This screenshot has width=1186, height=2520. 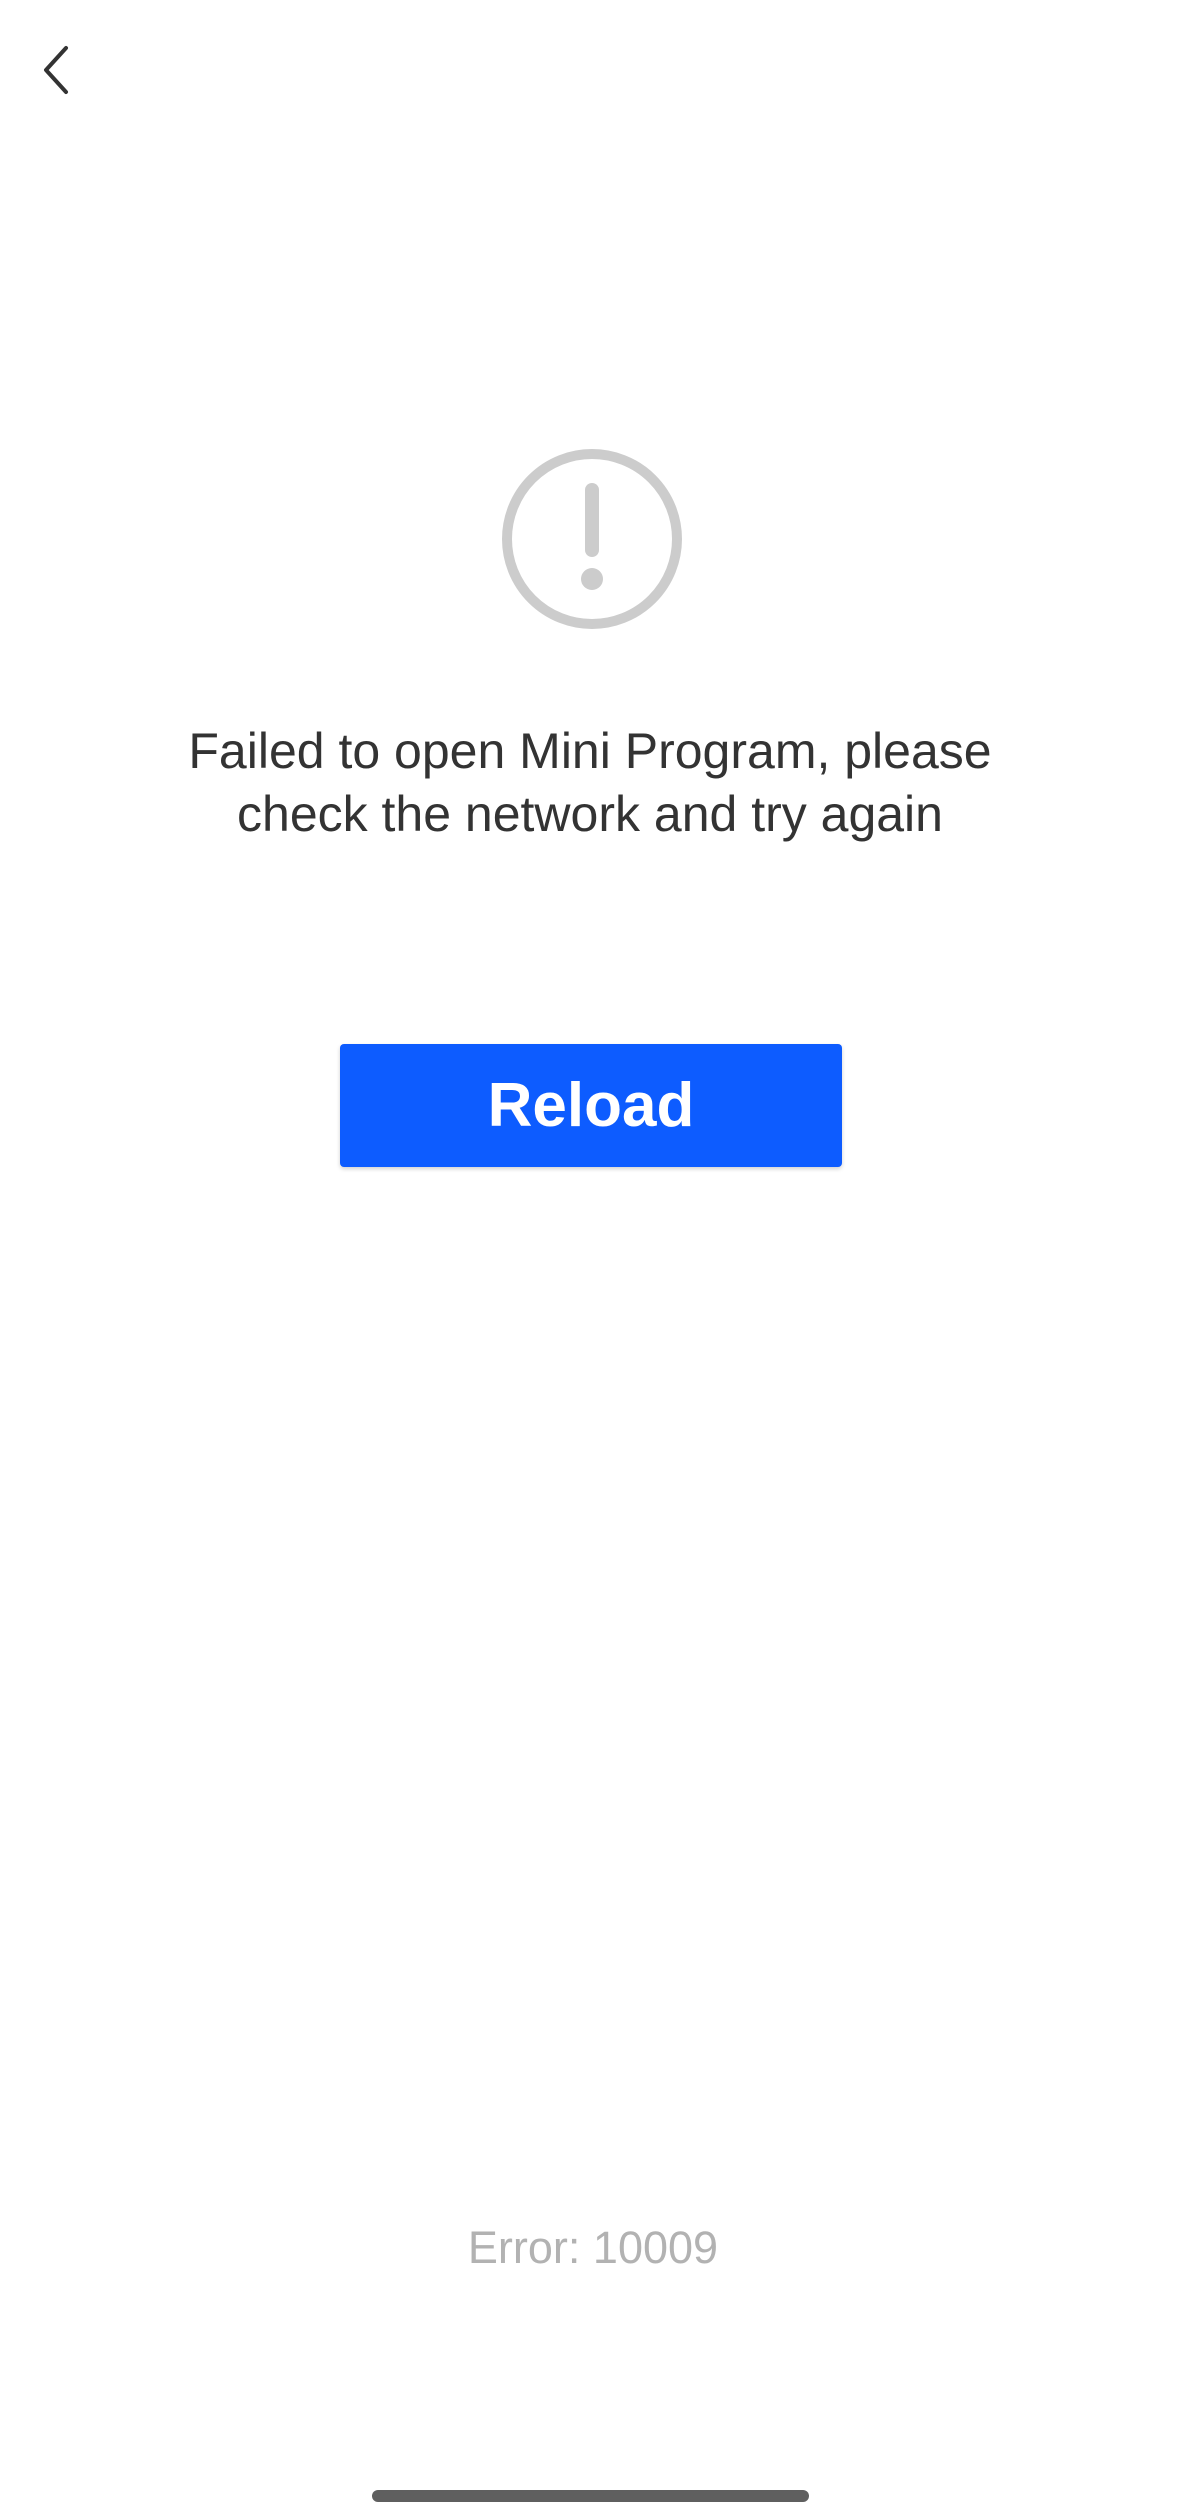 I want to click on chevron-left-icon, so click(x=56, y=70).